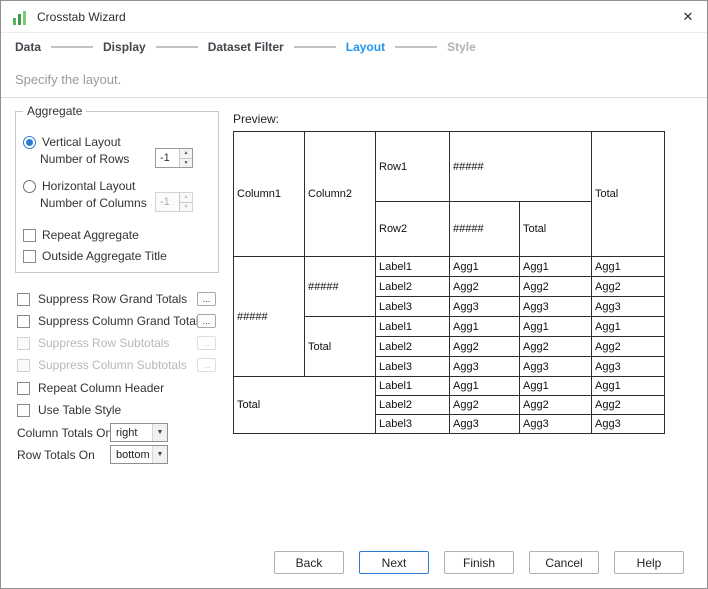 Image resolution: width=708 pixels, height=589 pixels. What do you see at coordinates (412, 166) in the screenshot?
I see `preview-cell: Row1` at bounding box center [412, 166].